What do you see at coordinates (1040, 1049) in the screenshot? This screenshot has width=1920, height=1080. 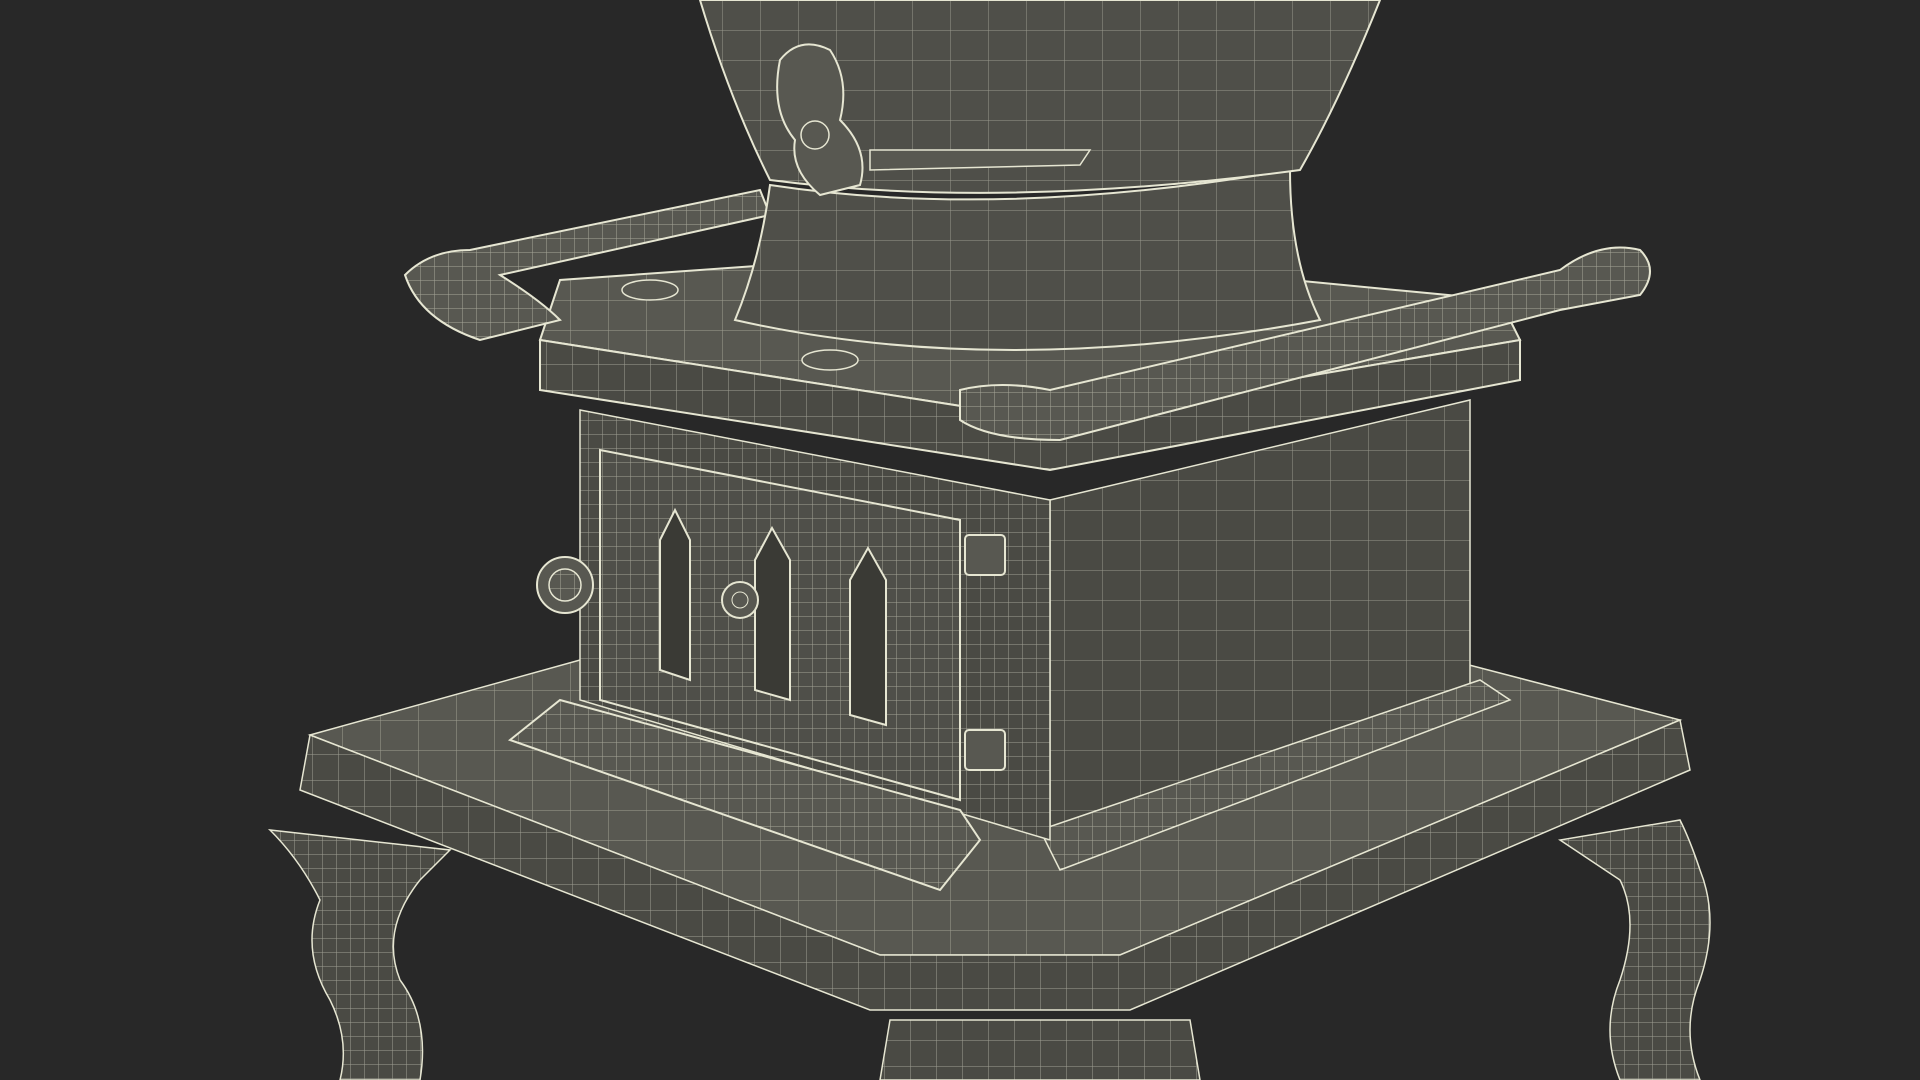 I see `stove-leg-front` at bounding box center [1040, 1049].